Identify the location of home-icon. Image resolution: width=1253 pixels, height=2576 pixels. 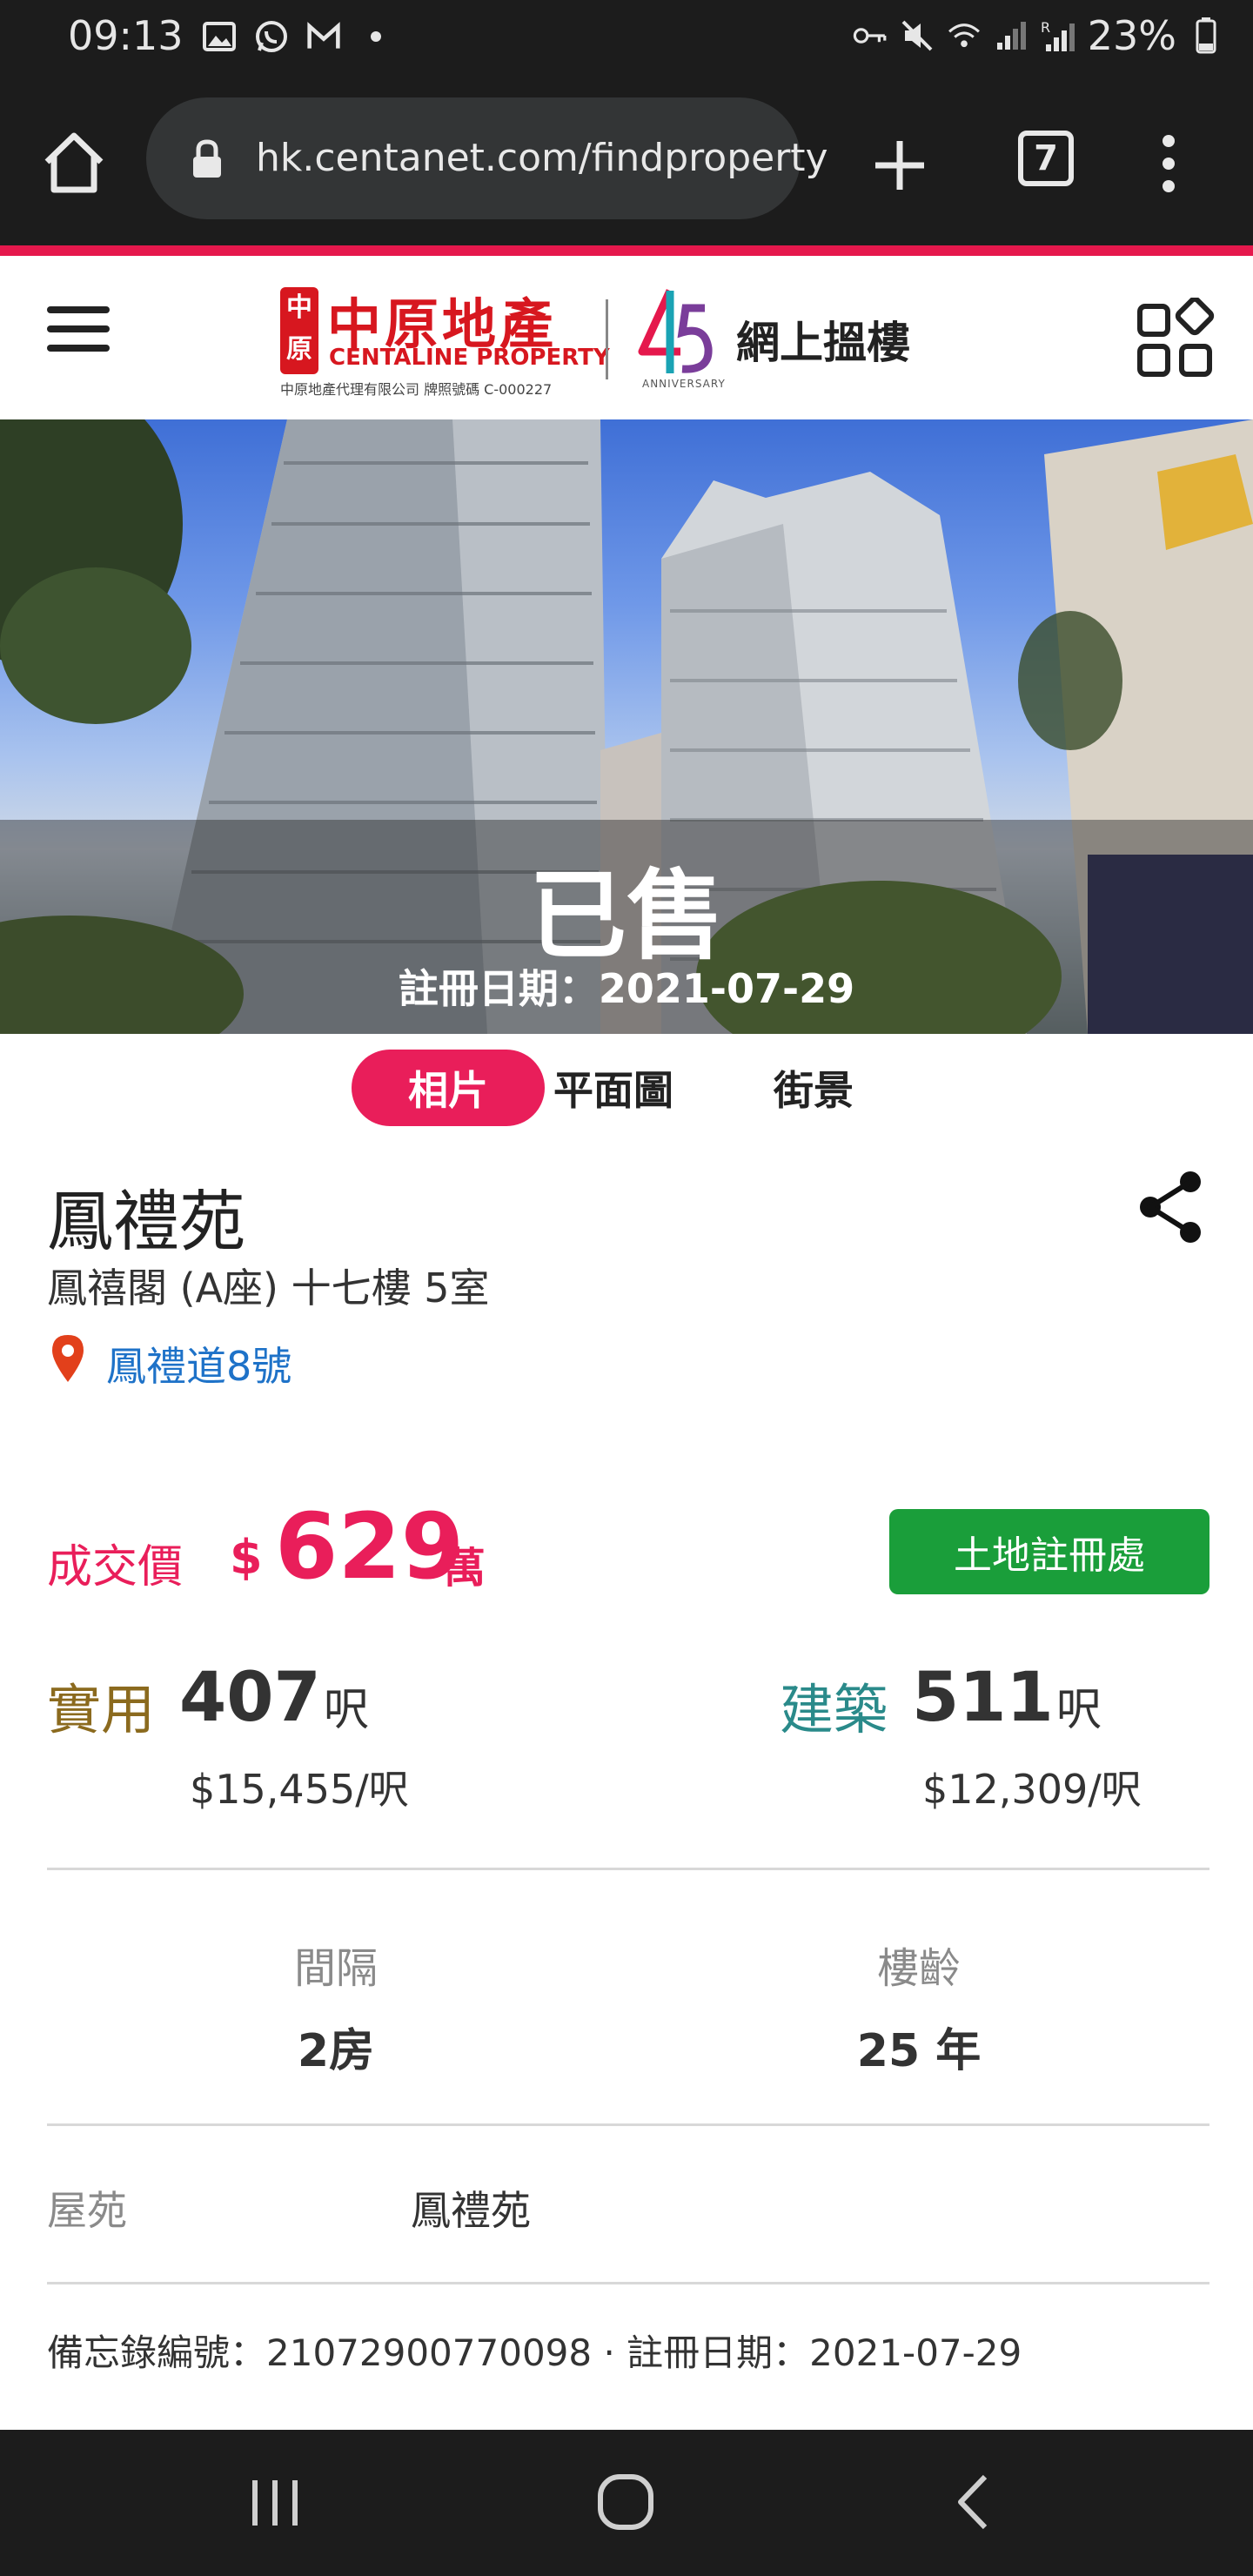
(74, 162).